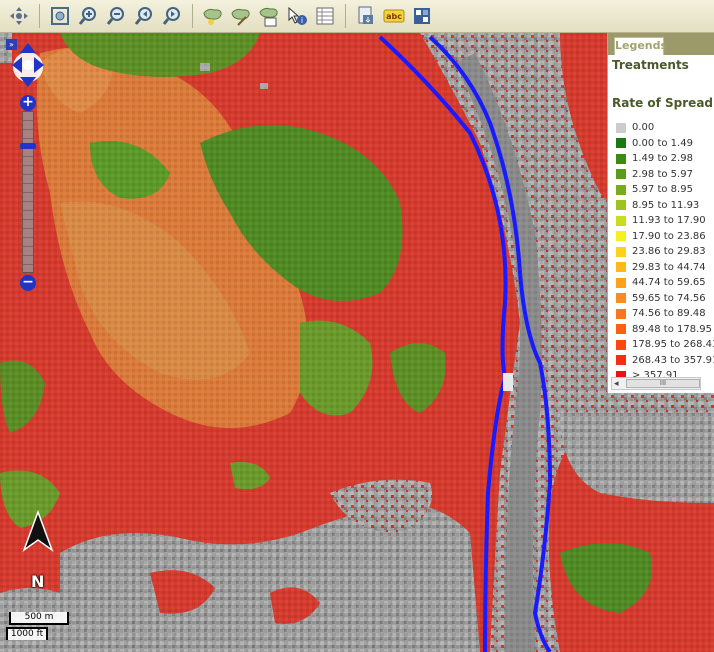 The image size is (714, 652). Describe the element at coordinates (669, 267) in the screenshot. I see `legend-label: 29.83 to 44.74` at that location.